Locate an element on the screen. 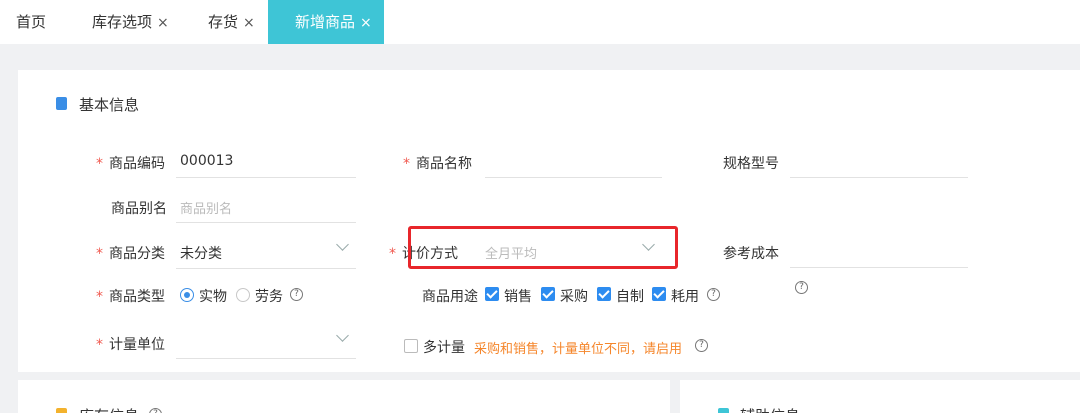 This screenshot has height=413, width=1080. alias-label: 商品别名 is located at coordinates (139, 209).